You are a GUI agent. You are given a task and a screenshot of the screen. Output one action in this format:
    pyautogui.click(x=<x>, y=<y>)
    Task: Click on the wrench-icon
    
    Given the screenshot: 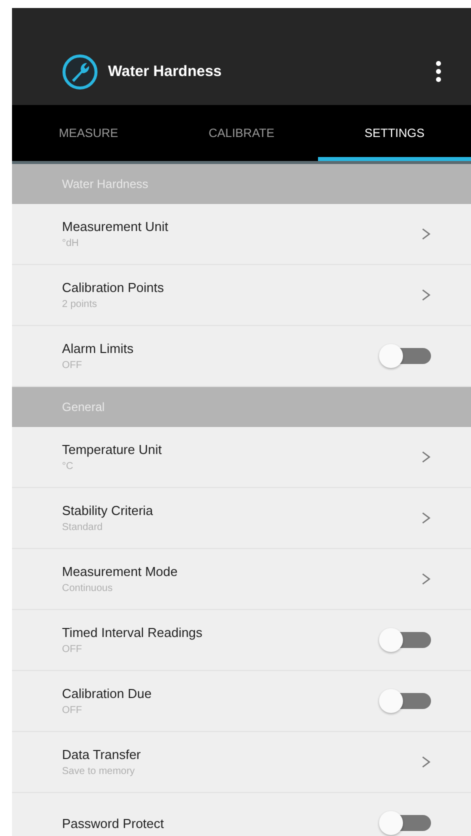 What is the action you would take?
    pyautogui.click(x=80, y=72)
    